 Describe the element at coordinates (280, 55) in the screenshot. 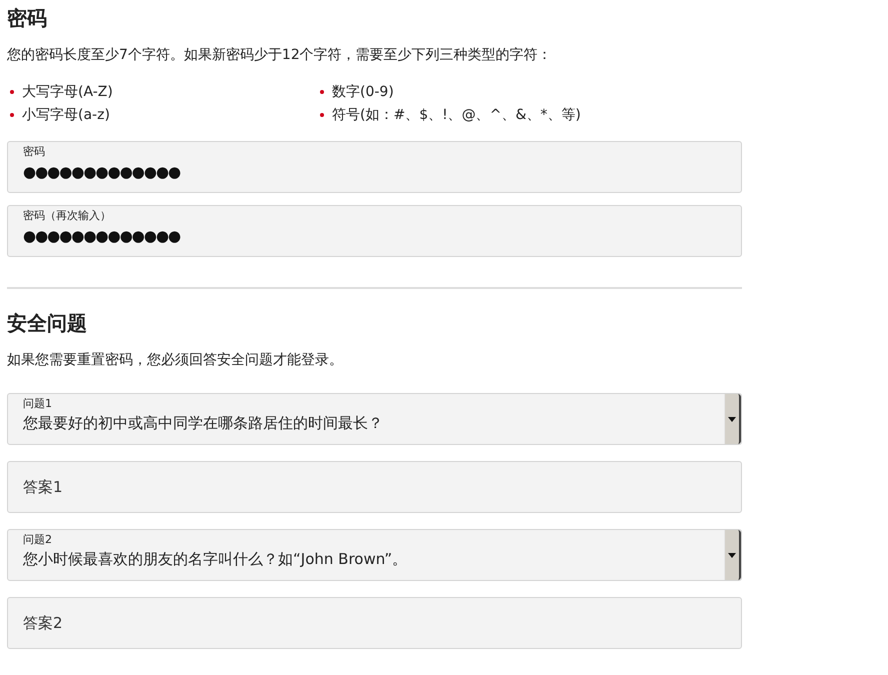

I see `password-rules-text: 您的密码长度至少7个字符。如果新密码少于12个字符，需要至少下列三种类型的字符：` at that location.